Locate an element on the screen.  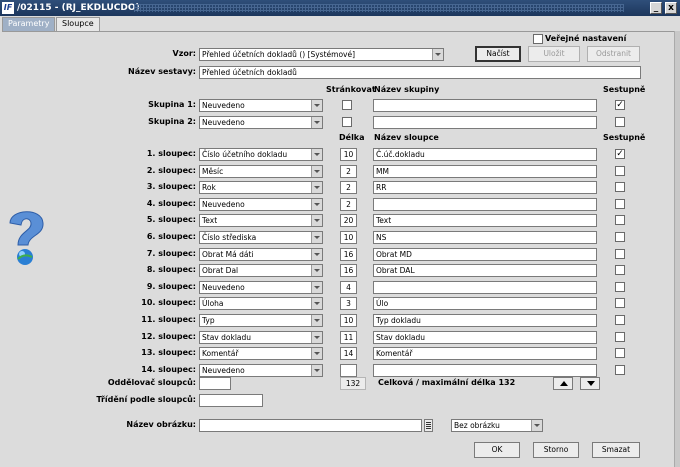
column-name-input: Obrat MD is located at coordinates (485, 254).